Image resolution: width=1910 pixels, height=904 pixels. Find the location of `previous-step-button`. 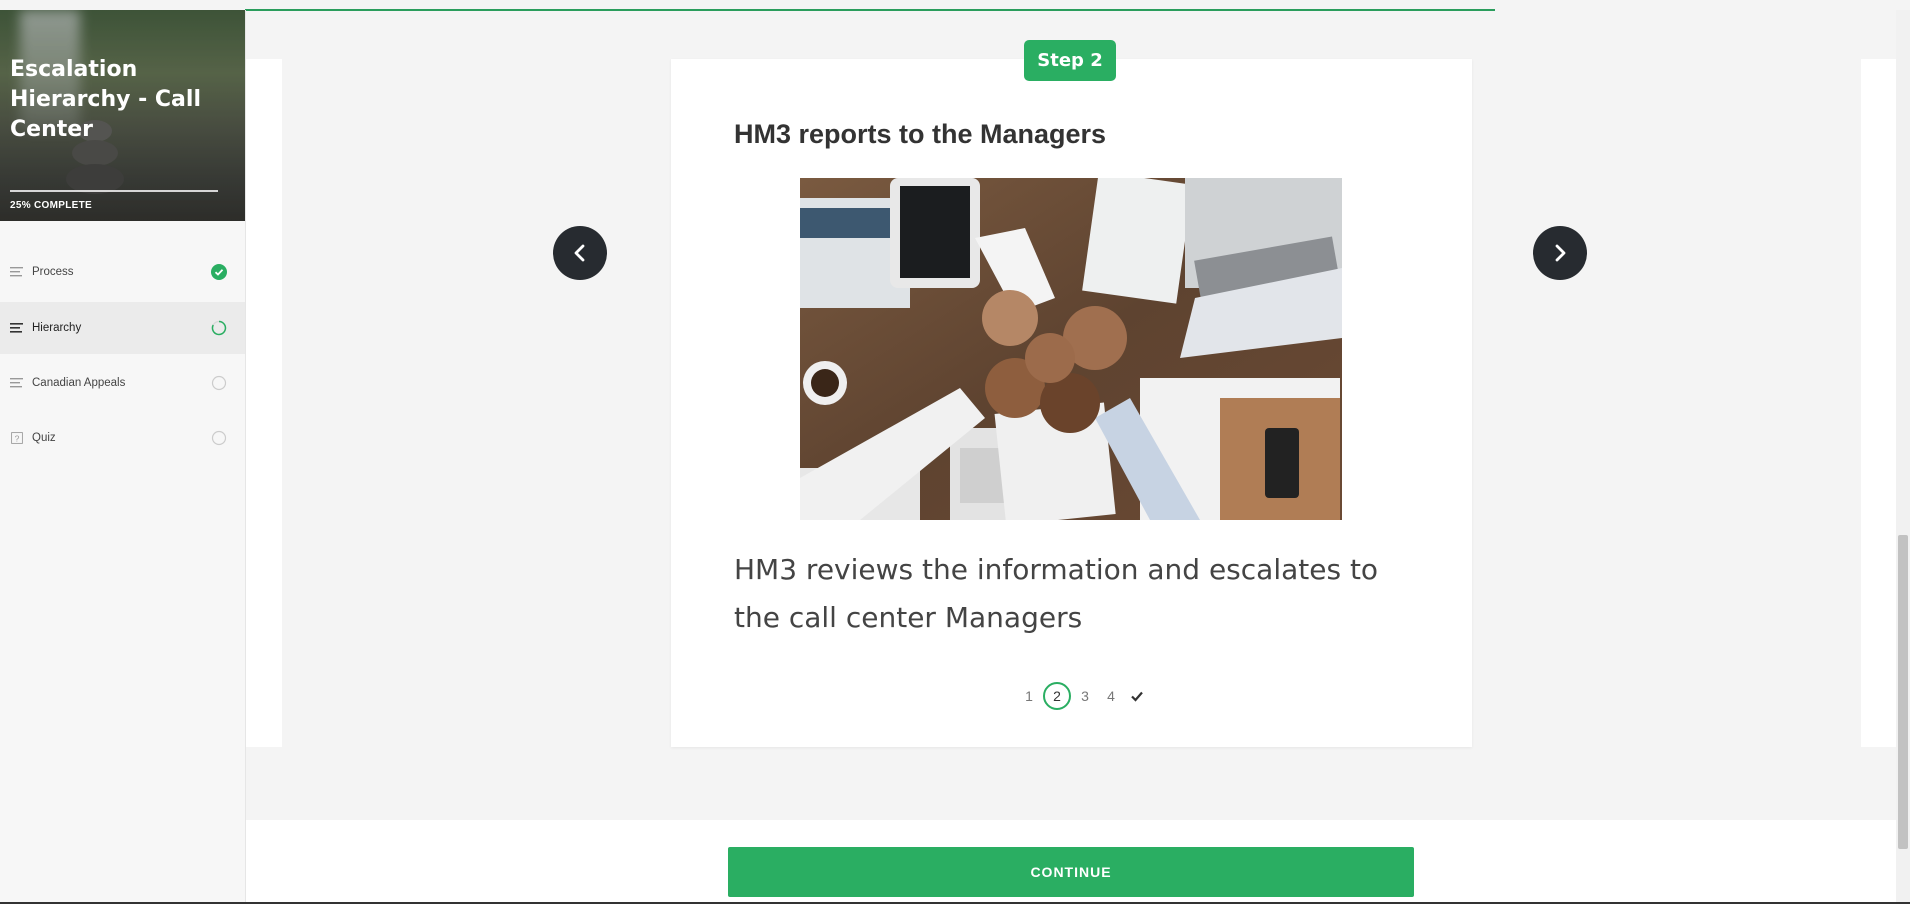

previous-step-button is located at coordinates (580, 253).